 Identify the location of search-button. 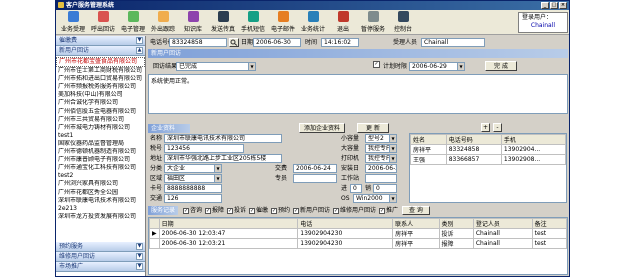
(234, 42).